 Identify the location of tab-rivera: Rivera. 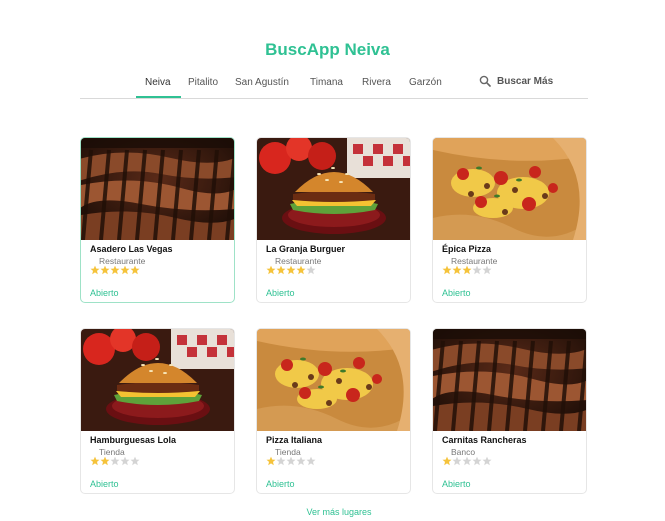
(376, 82).